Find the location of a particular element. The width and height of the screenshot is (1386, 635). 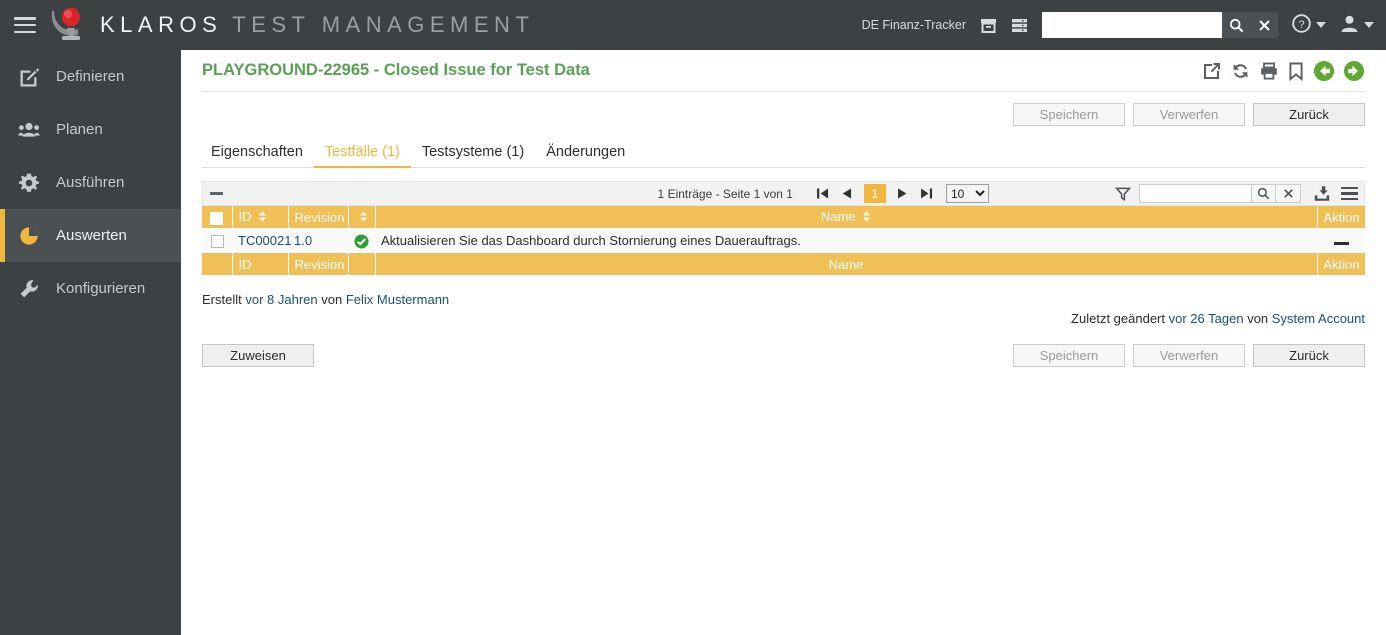

user-menu is located at coordinates (1357, 25).